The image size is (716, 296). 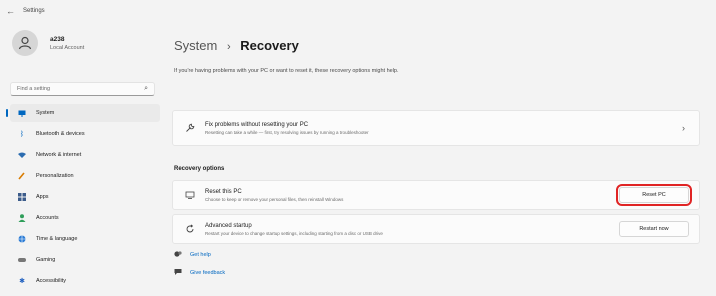 I want to click on sidebar-item-network: Network & internet, so click(x=85, y=155).